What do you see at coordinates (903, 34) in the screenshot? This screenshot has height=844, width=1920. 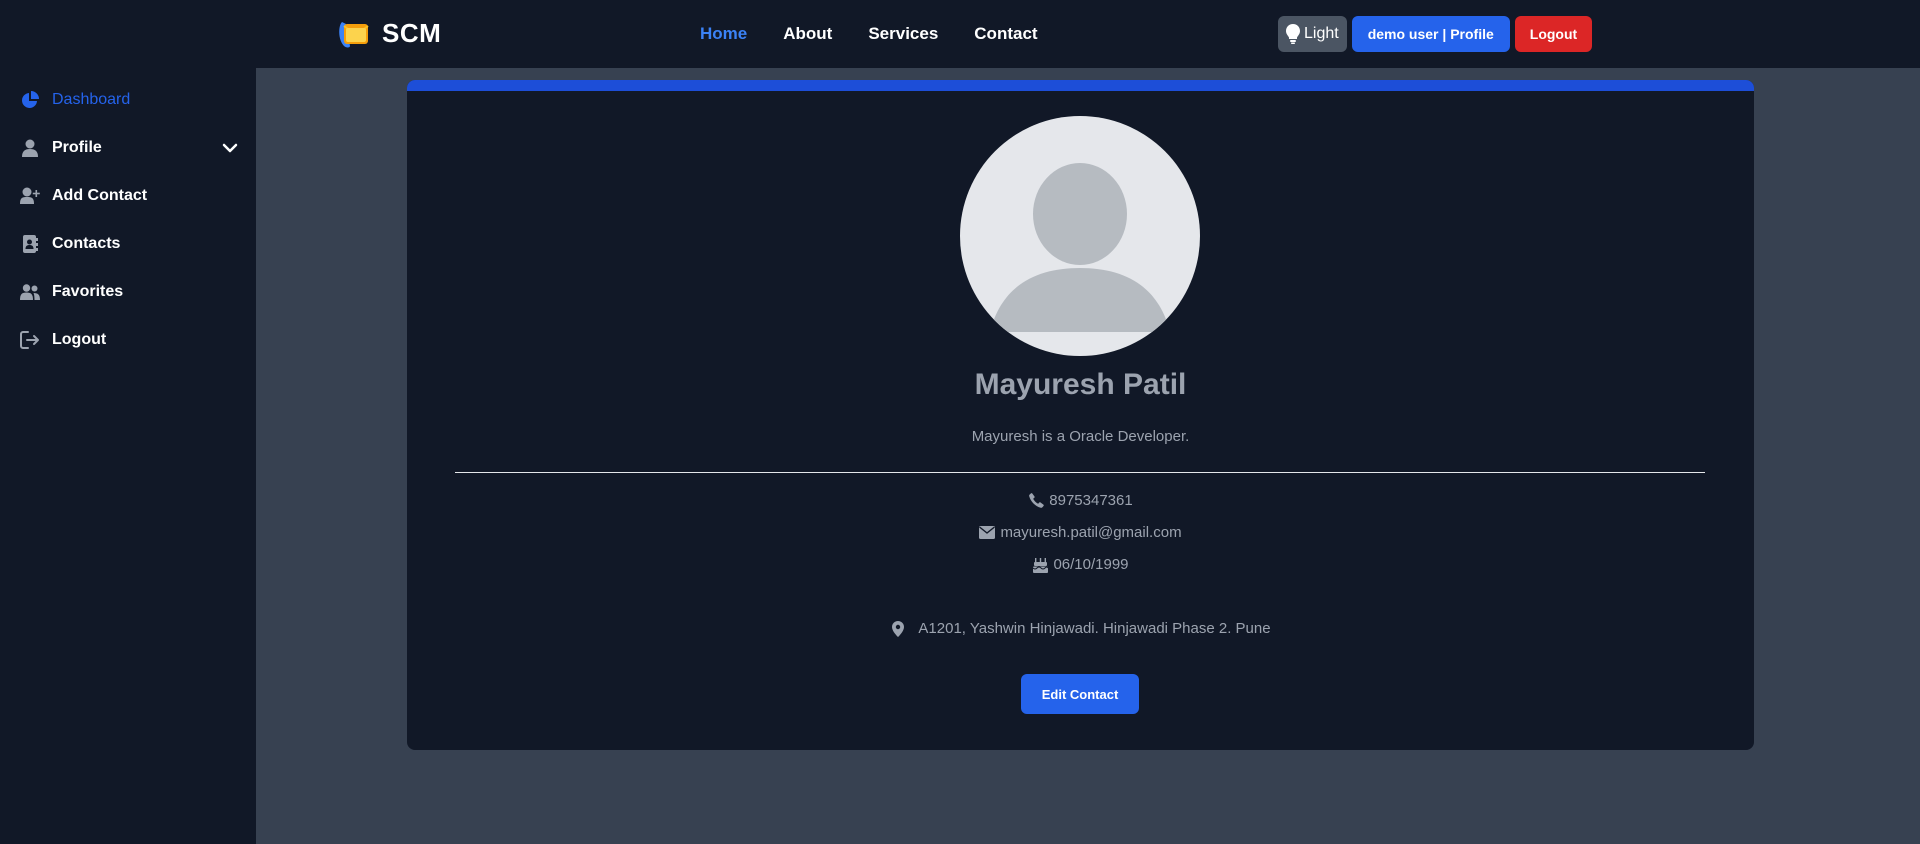 I see `nav-link-services: Services` at bounding box center [903, 34].